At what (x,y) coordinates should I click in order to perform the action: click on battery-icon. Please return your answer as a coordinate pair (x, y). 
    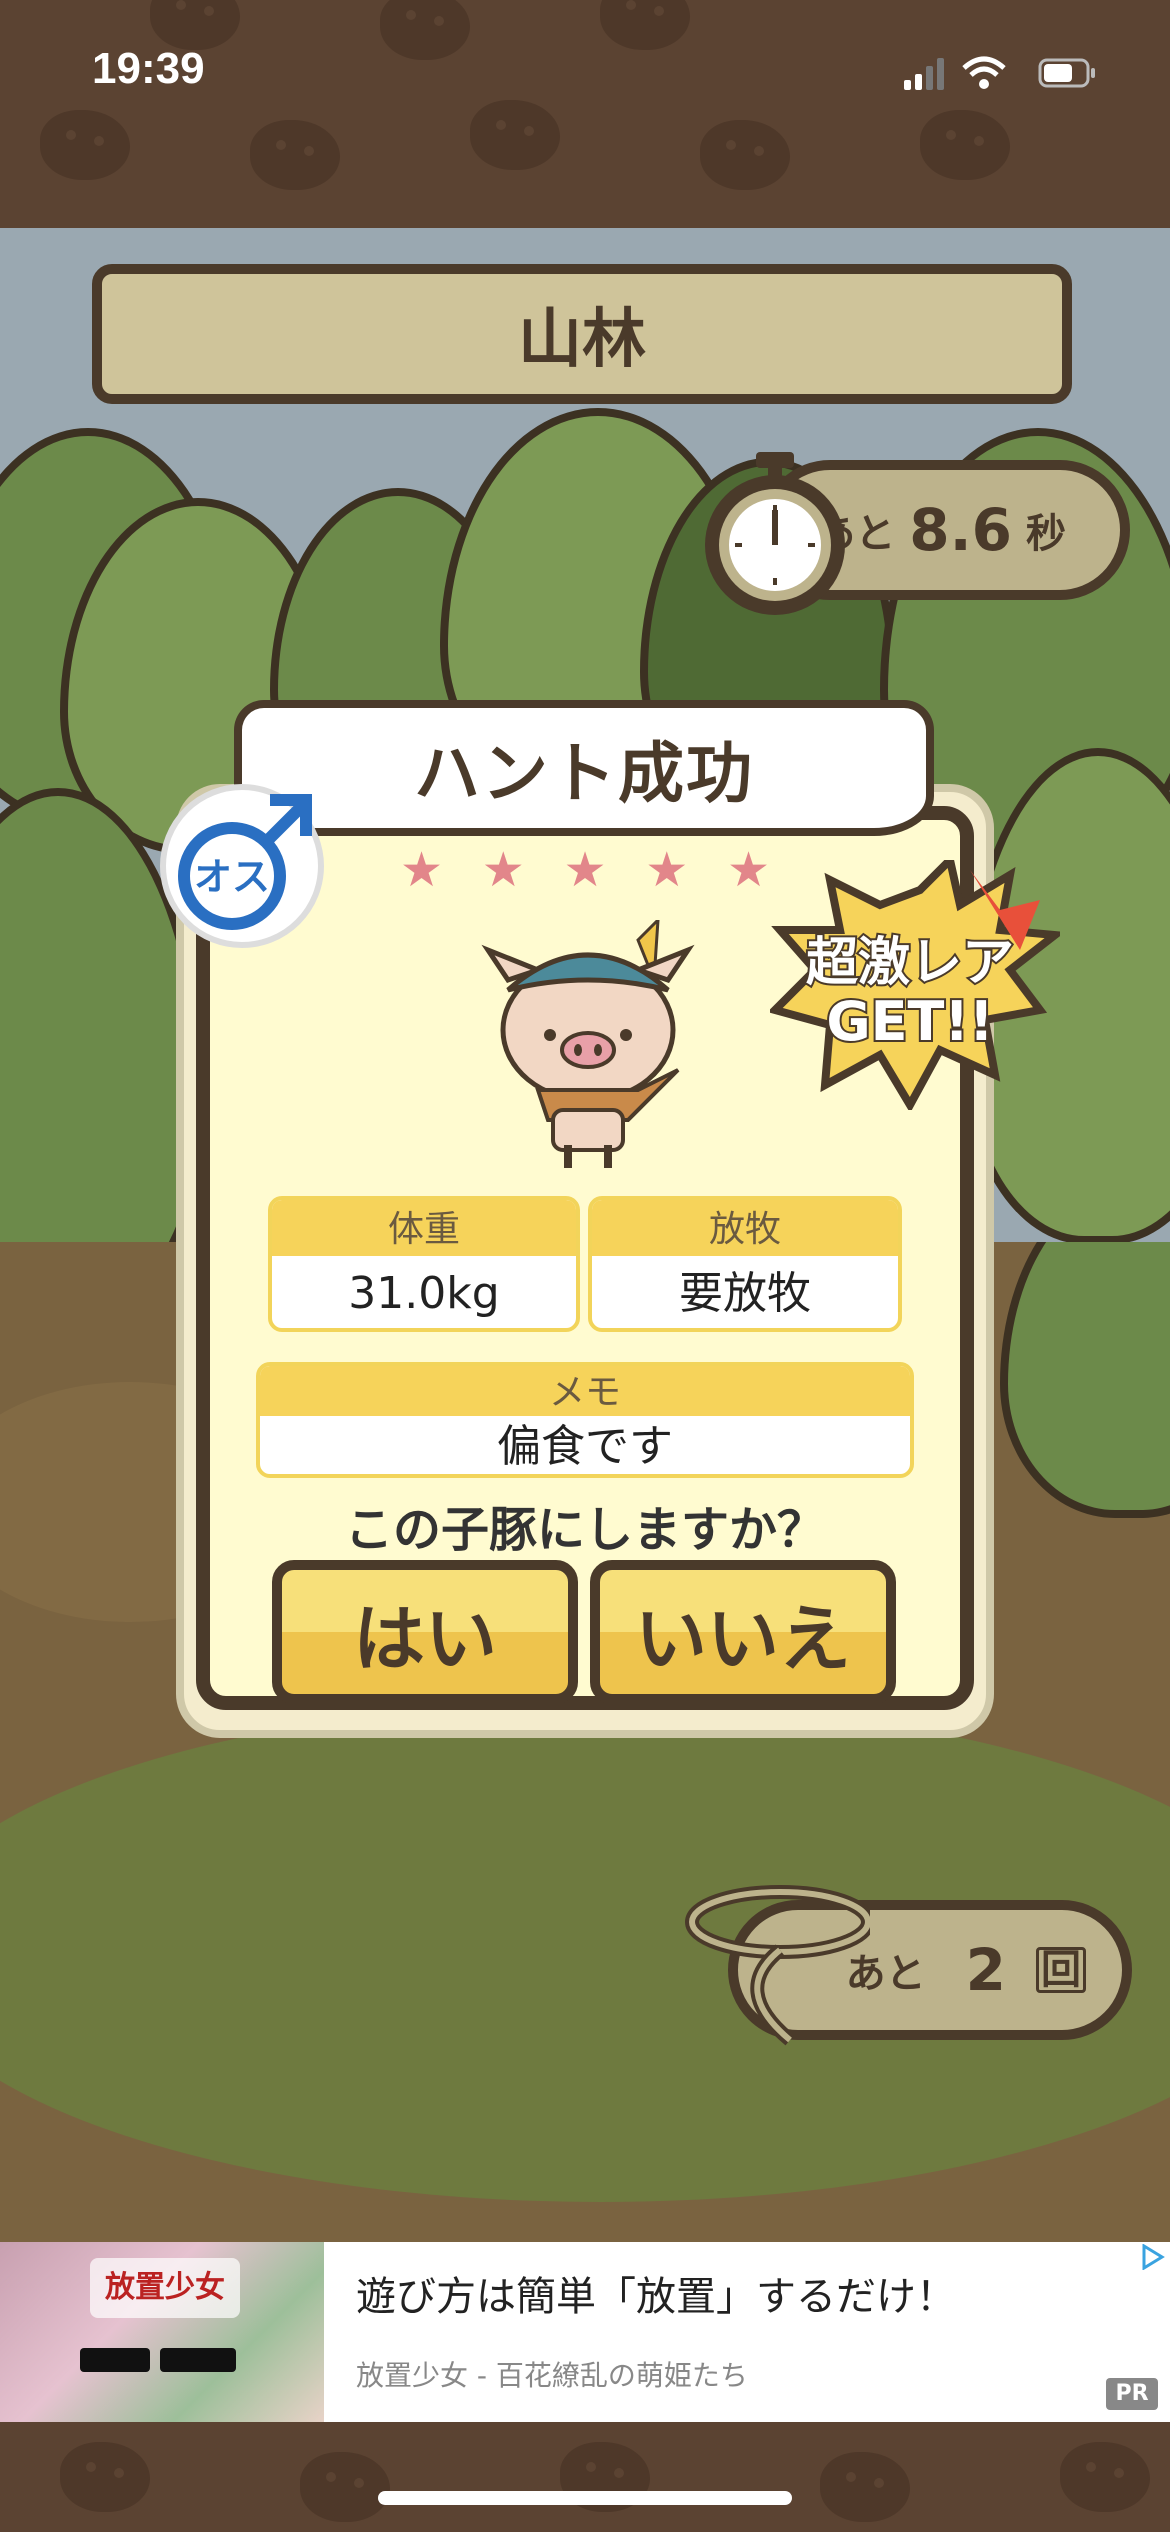
    Looking at the image, I should click on (1066, 73).